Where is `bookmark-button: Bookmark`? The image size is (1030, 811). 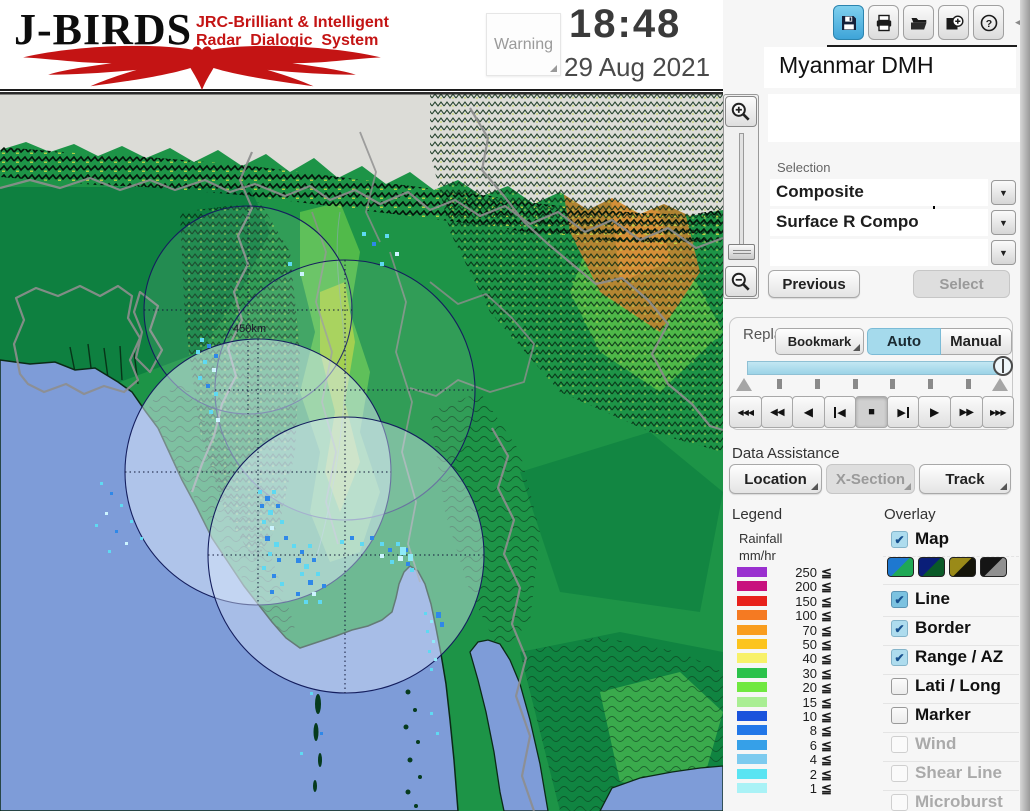
bookmark-button: Bookmark is located at coordinates (819, 341).